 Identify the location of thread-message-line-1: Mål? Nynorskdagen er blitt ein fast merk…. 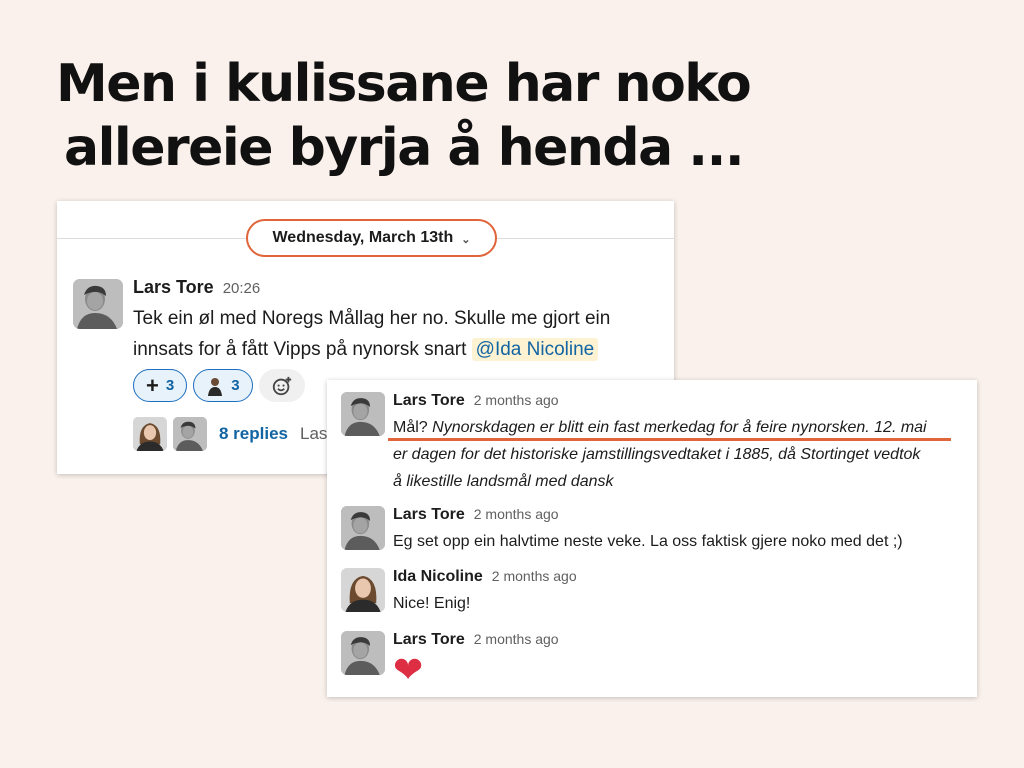
(678, 427).